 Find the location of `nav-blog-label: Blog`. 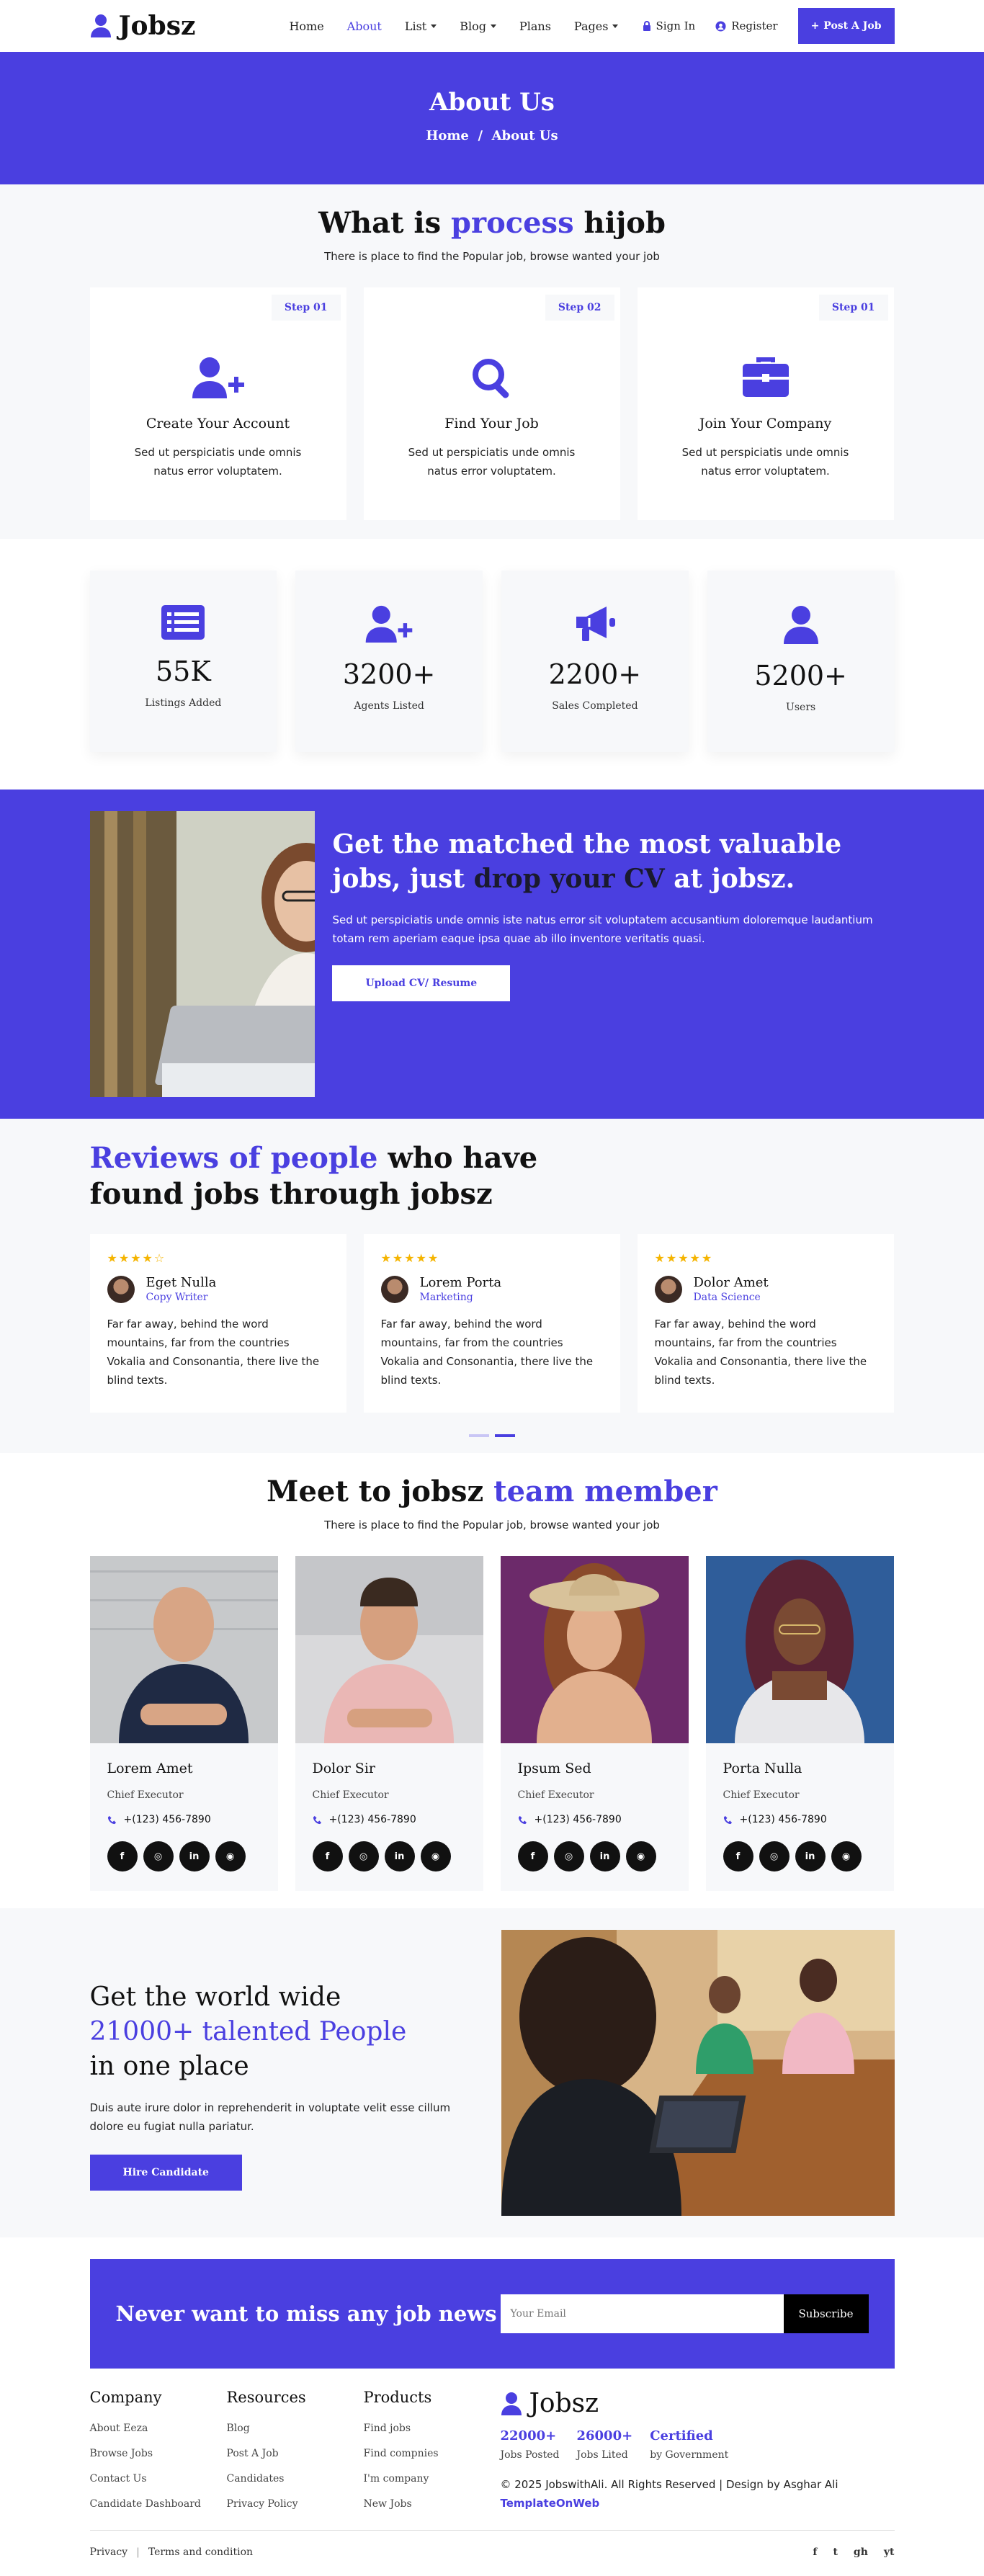

nav-blog-label: Blog is located at coordinates (473, 26).